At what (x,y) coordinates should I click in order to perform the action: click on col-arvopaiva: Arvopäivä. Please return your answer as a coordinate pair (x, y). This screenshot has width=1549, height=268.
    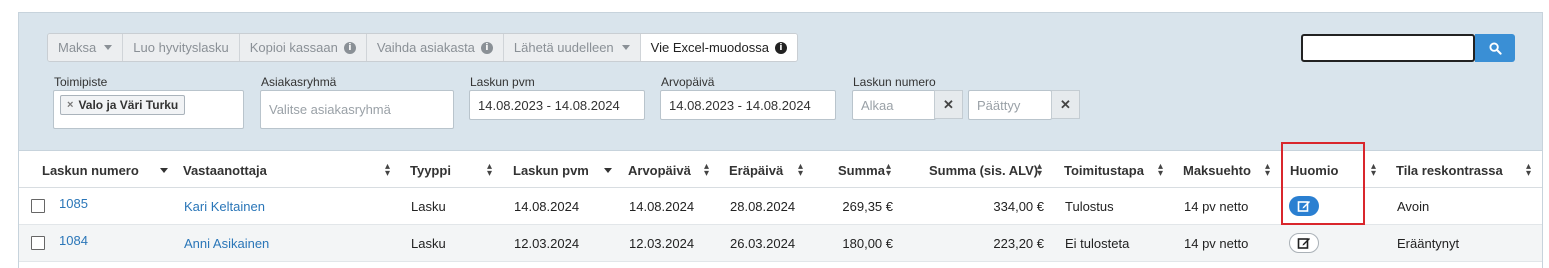
    Looking at the image, I should click on (659, 170).